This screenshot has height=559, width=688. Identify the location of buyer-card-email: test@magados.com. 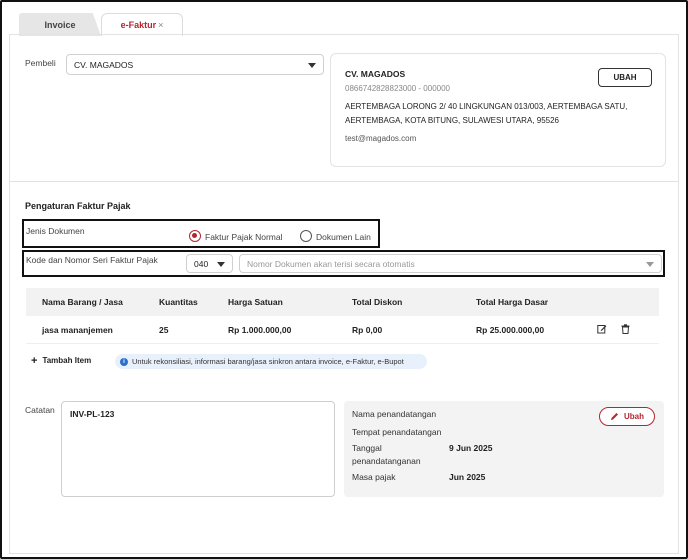
(381, 138).